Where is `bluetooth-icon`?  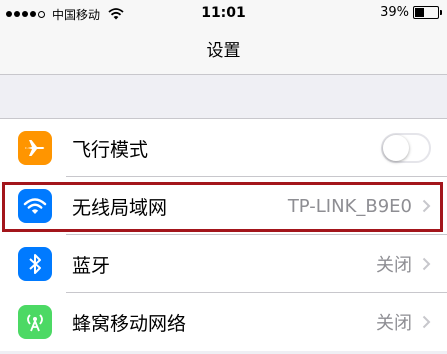
bluetooth-icon is located at coordinates (35, 264).